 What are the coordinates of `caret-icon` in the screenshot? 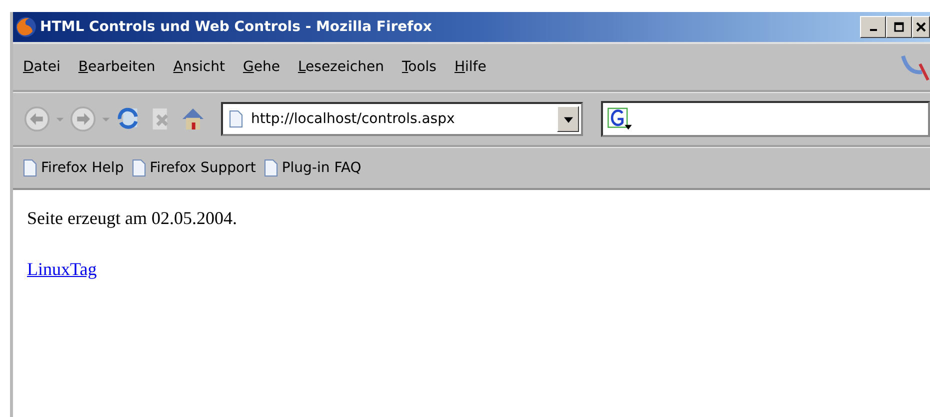 It's located at (568, 119).